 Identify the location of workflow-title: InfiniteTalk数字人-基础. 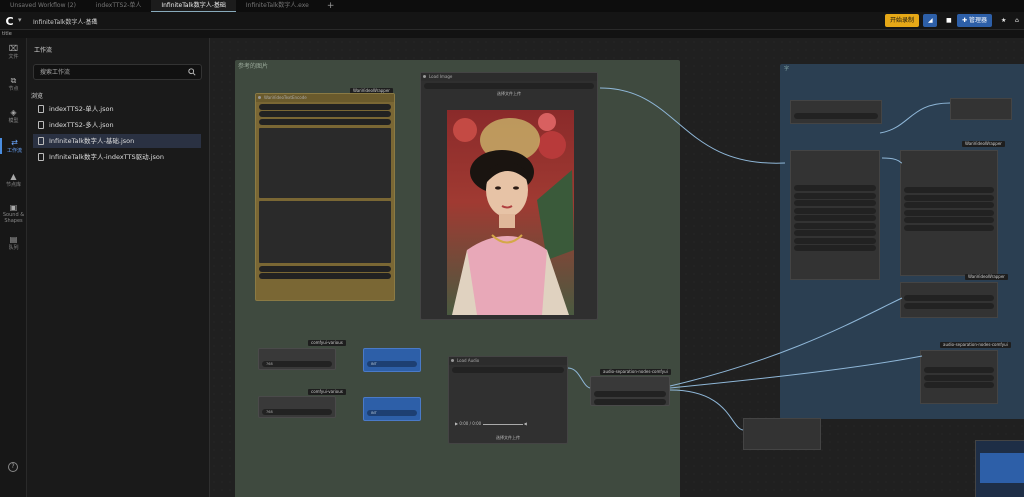
(65, 21).